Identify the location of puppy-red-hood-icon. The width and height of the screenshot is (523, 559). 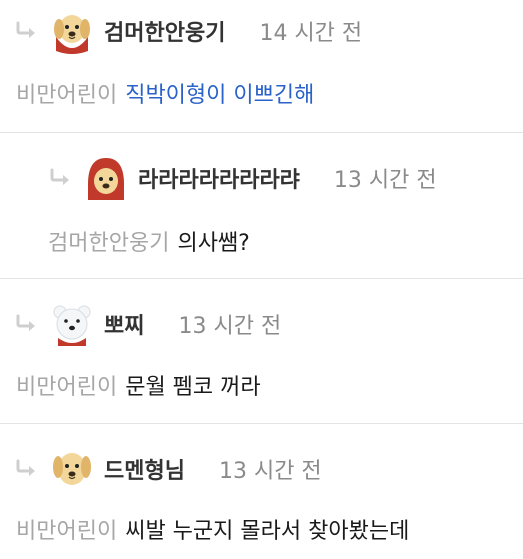
(106, 178).